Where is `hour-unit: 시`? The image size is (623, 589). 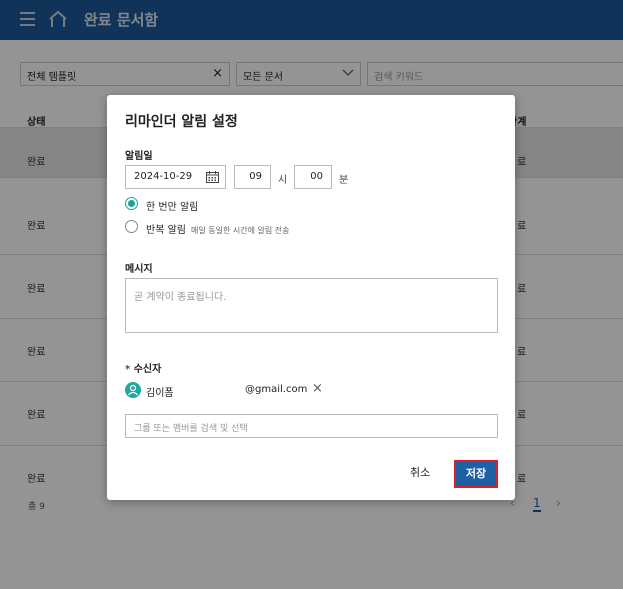
hour-unit: 시 is located at coordinates (283, 180).